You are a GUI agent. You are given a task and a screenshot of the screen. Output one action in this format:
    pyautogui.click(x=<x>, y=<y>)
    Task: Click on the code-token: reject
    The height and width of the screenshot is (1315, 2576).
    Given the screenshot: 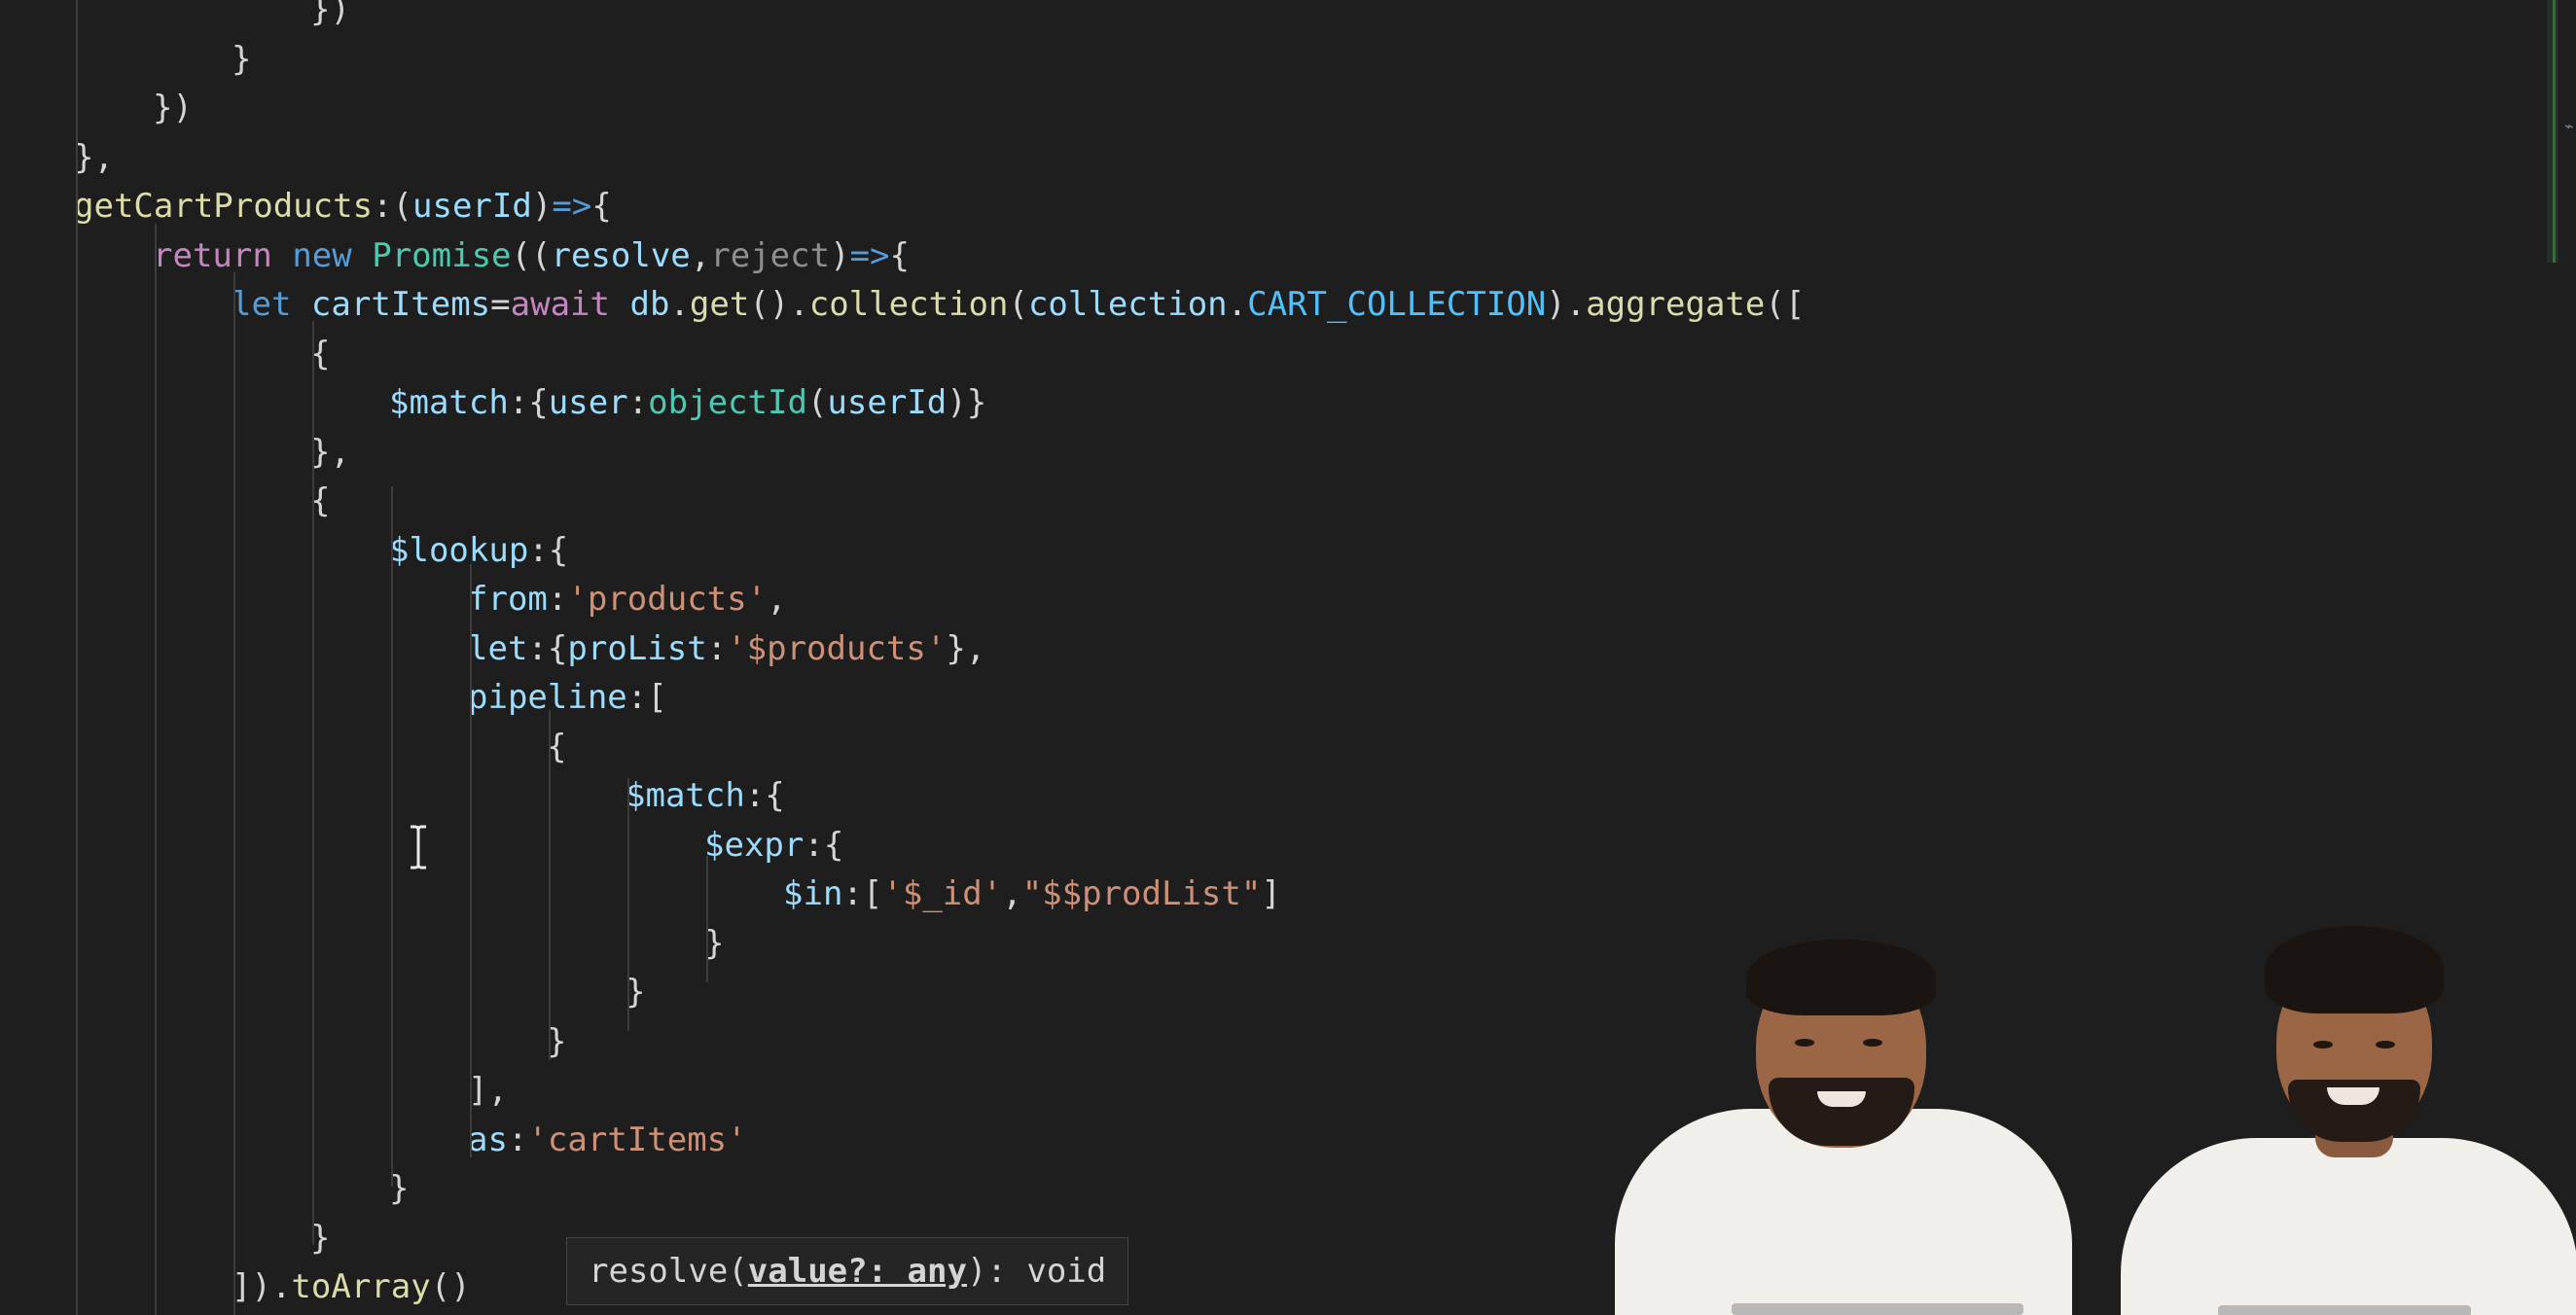 What is the action you would take?
    pyautogui.click(x=770, y=255)
    